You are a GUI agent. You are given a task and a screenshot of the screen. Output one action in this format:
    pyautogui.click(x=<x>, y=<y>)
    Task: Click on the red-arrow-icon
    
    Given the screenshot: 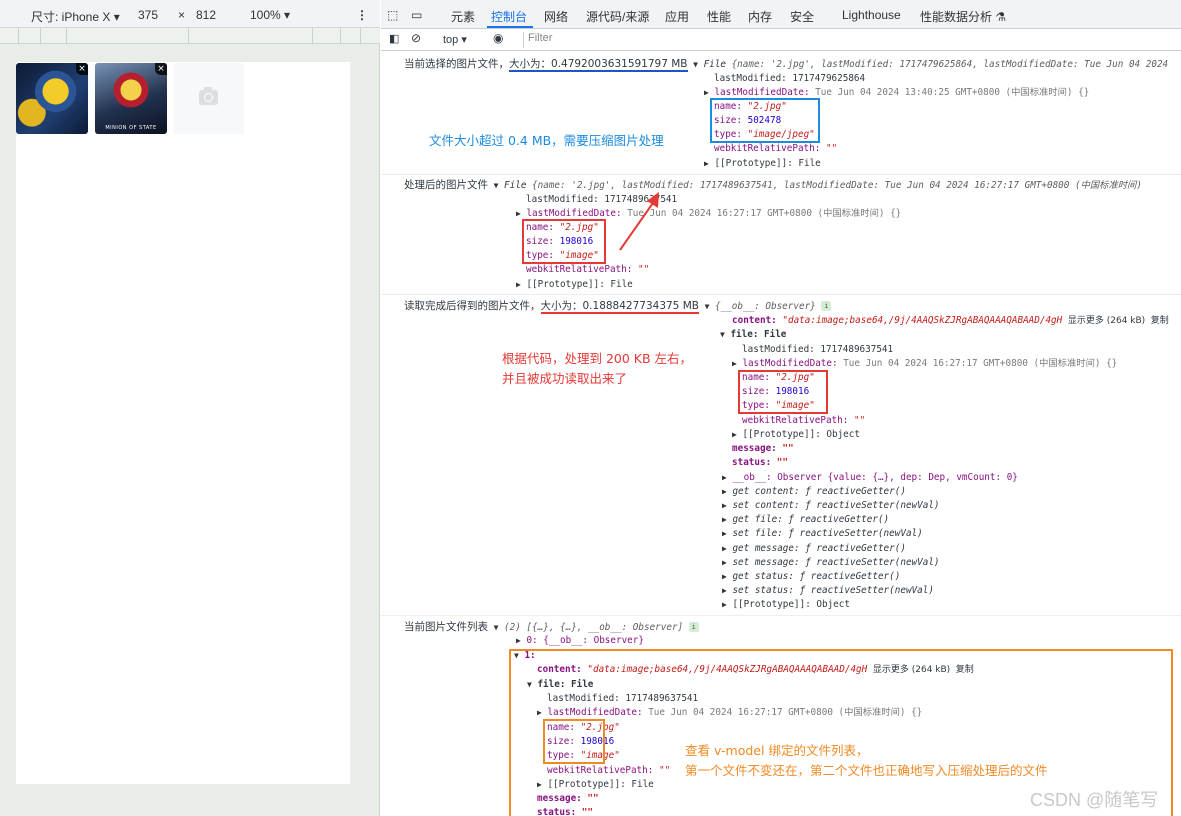 What is the action you would take?
    pyautogui.click(x=639, y=221)
    